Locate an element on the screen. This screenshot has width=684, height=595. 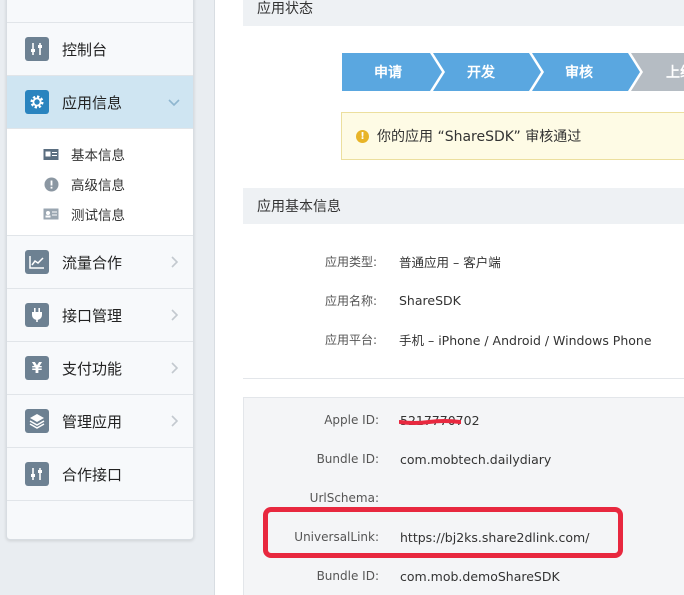
gear-icon is located at coordinates (37, 102).